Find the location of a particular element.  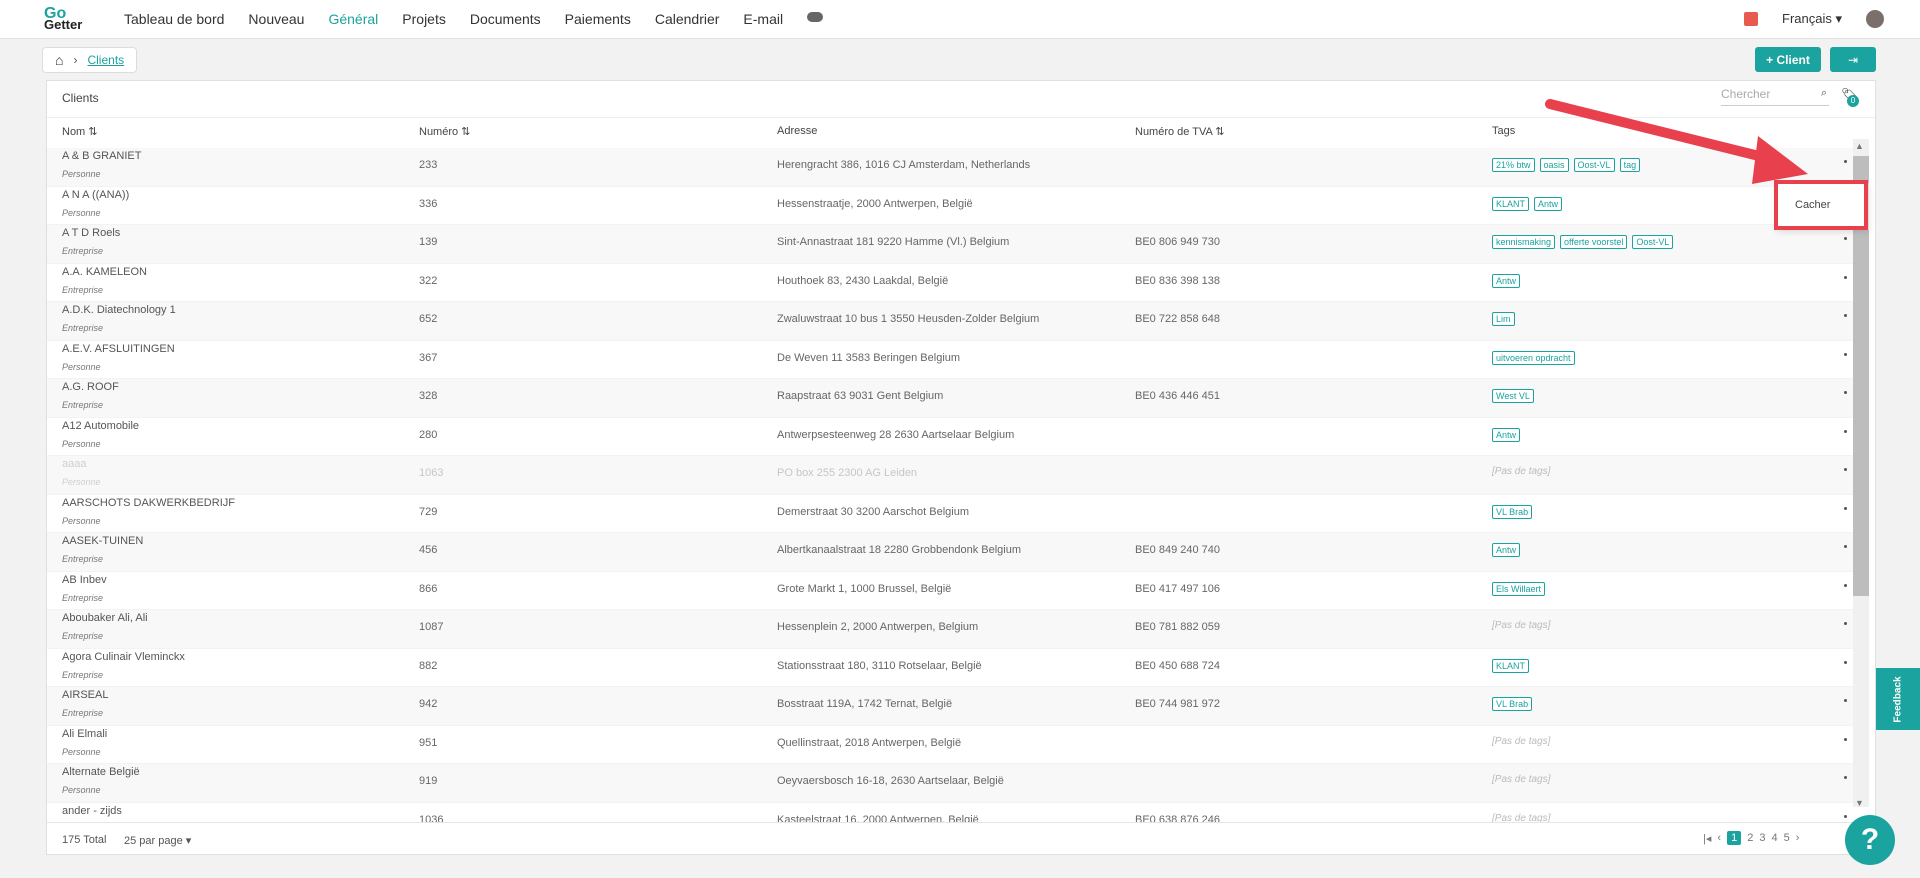

page-3: 3 is located at coordinates (1762, 838).